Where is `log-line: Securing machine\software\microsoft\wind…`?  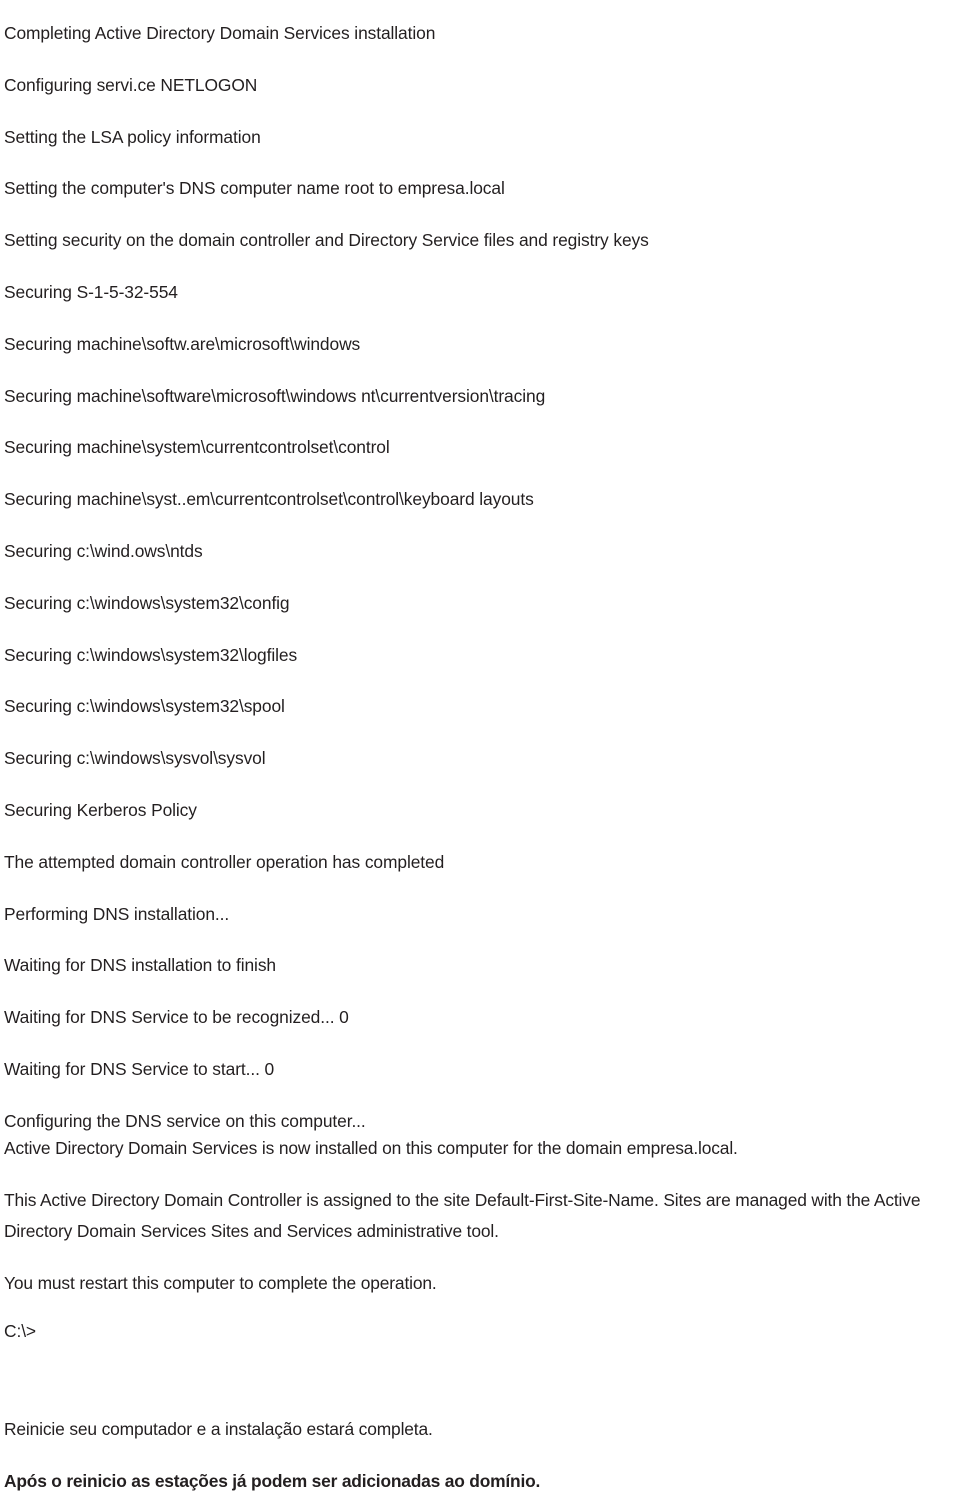 log-line: Securing machine\software\microsoft\wind… is located at coordinates (275, 395).